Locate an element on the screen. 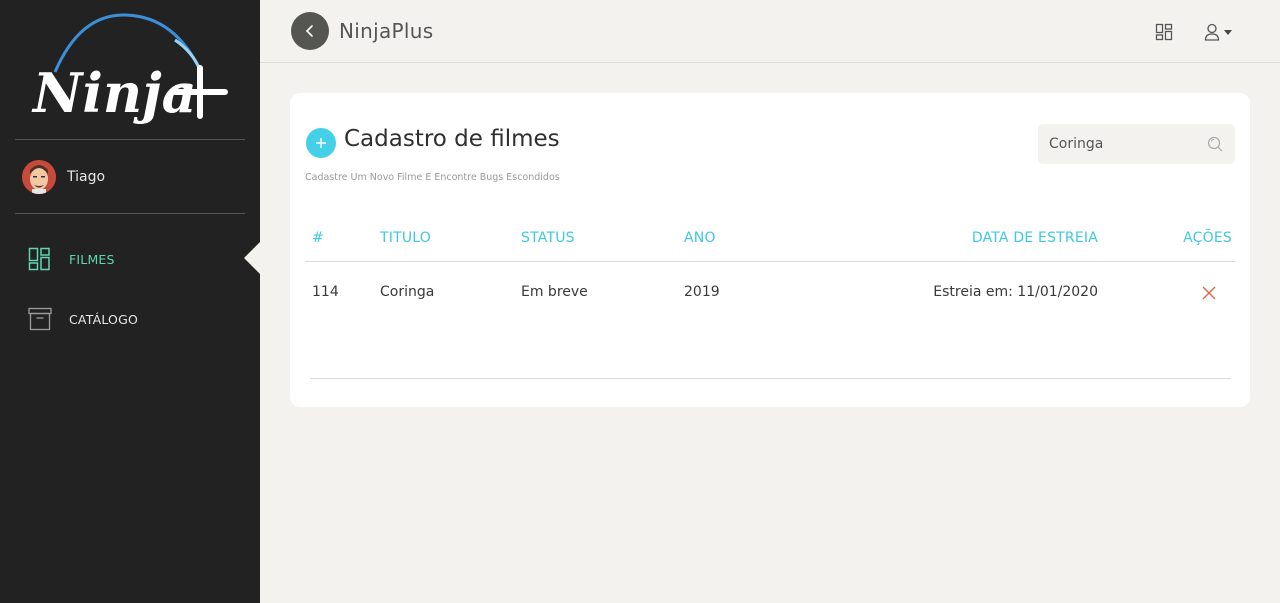  column-header-status: STATUS is located at coordinates (548, 238).